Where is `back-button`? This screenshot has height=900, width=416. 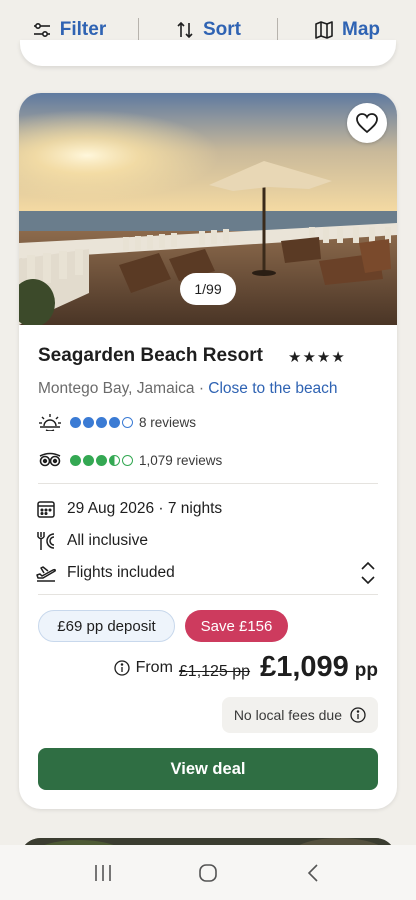 back-button is located at coordinates (313, 873).